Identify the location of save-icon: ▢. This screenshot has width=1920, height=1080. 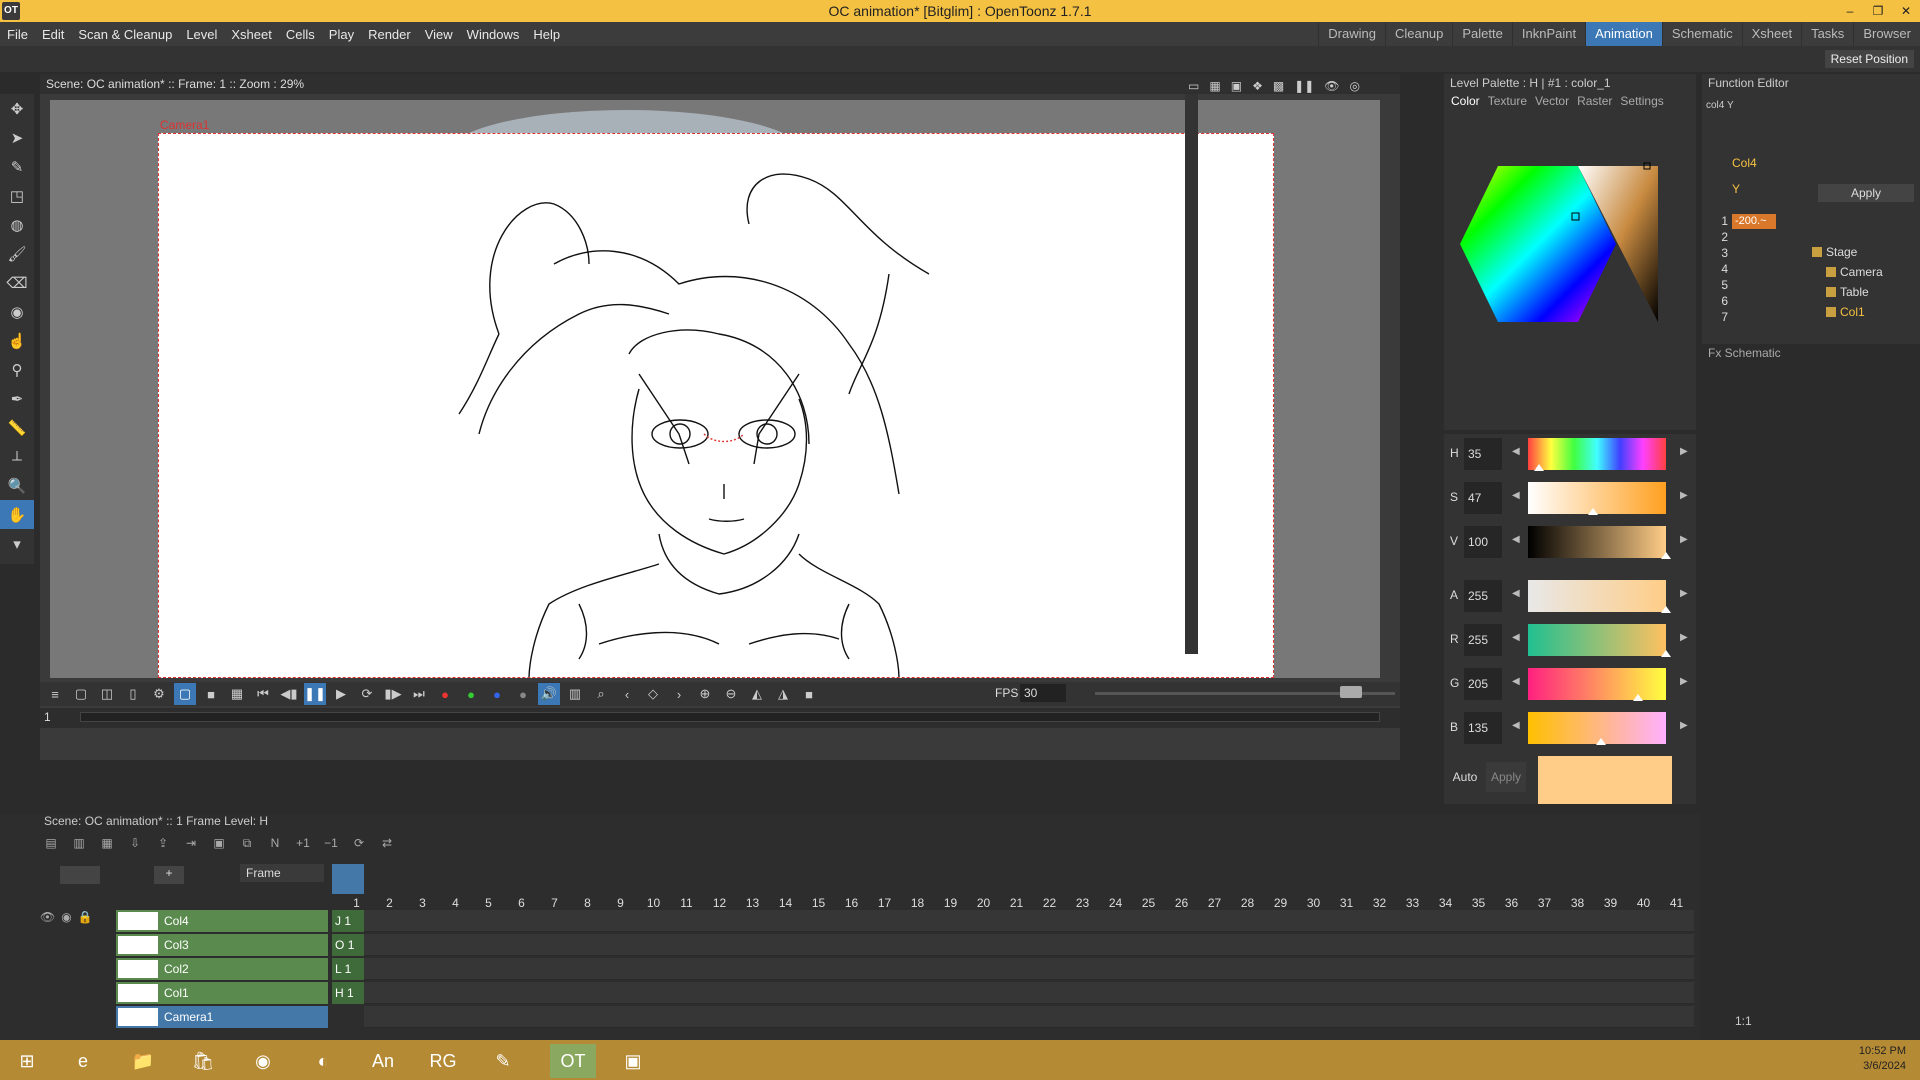
(81, 694).